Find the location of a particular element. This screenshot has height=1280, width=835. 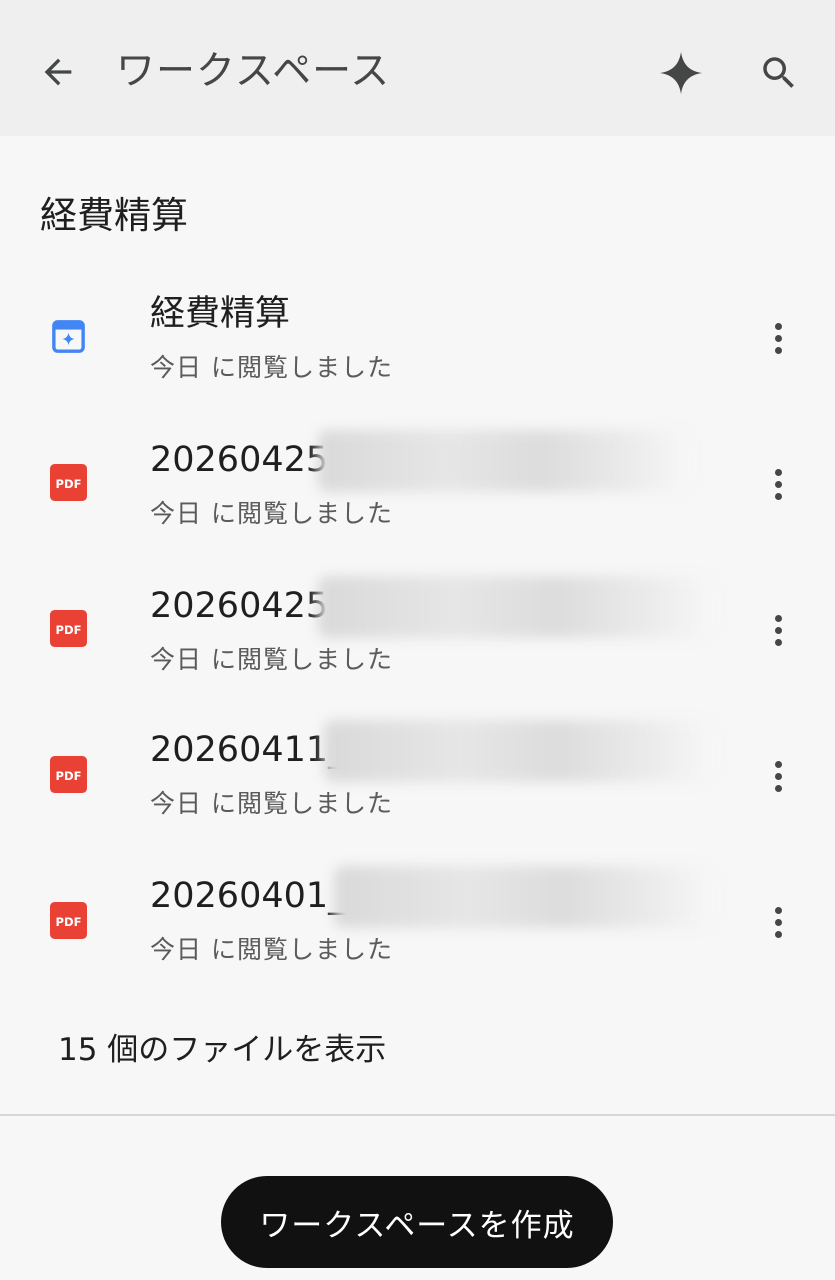

back-button is located at coordinates (58, 72).